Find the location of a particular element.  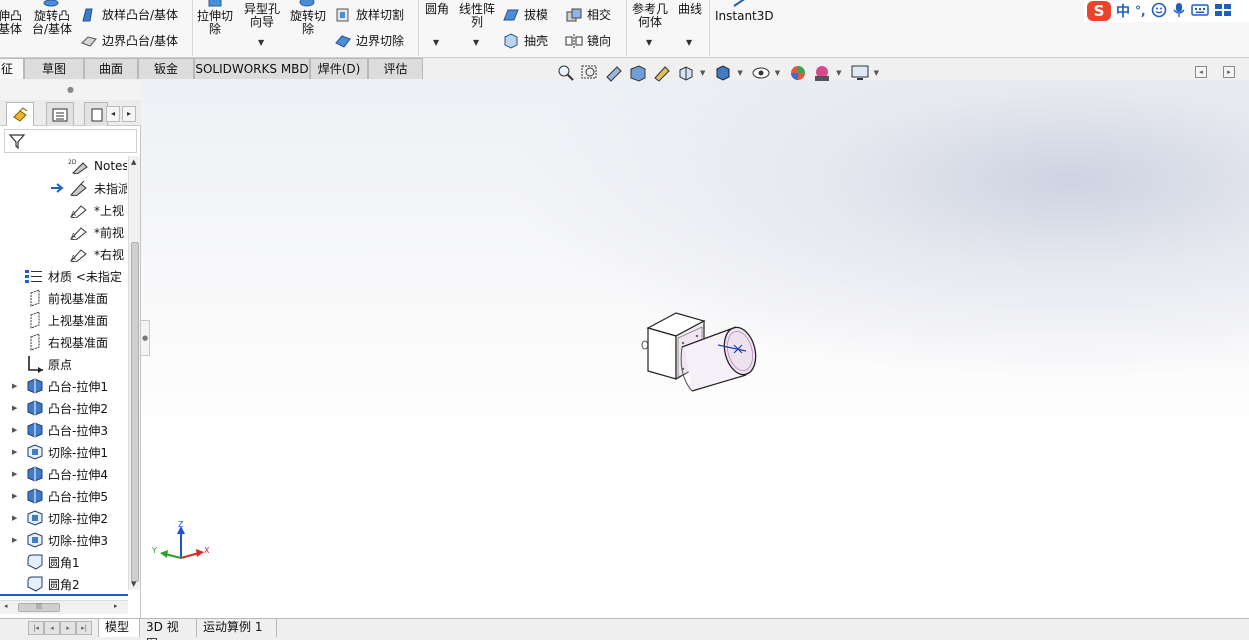

curves-dropdown-icon: ▼ is located at coordinates (689, 42).